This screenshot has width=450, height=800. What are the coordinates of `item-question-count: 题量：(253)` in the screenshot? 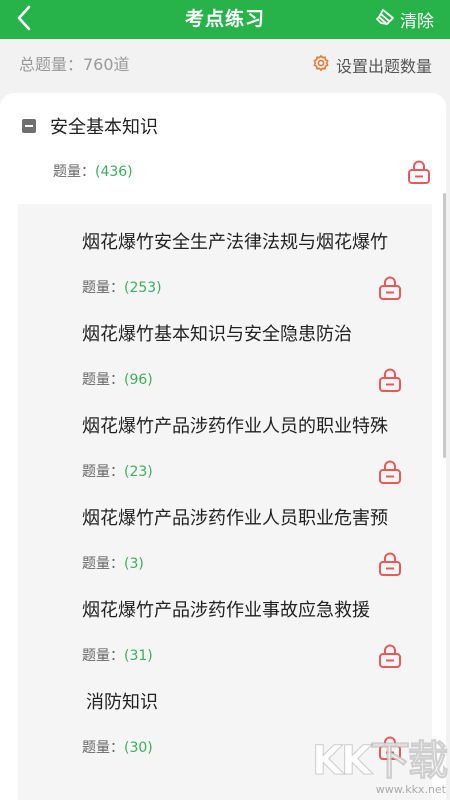 It's located at (122, 288).